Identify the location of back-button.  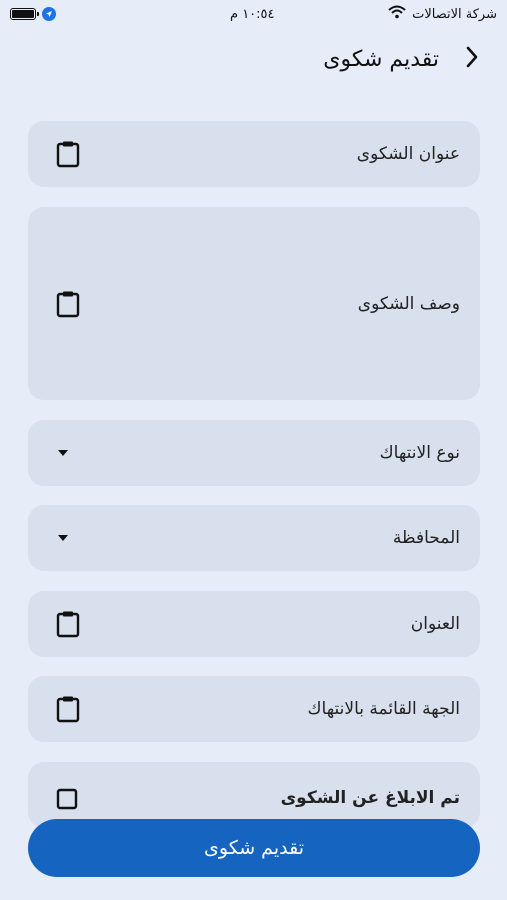
(472, 59).